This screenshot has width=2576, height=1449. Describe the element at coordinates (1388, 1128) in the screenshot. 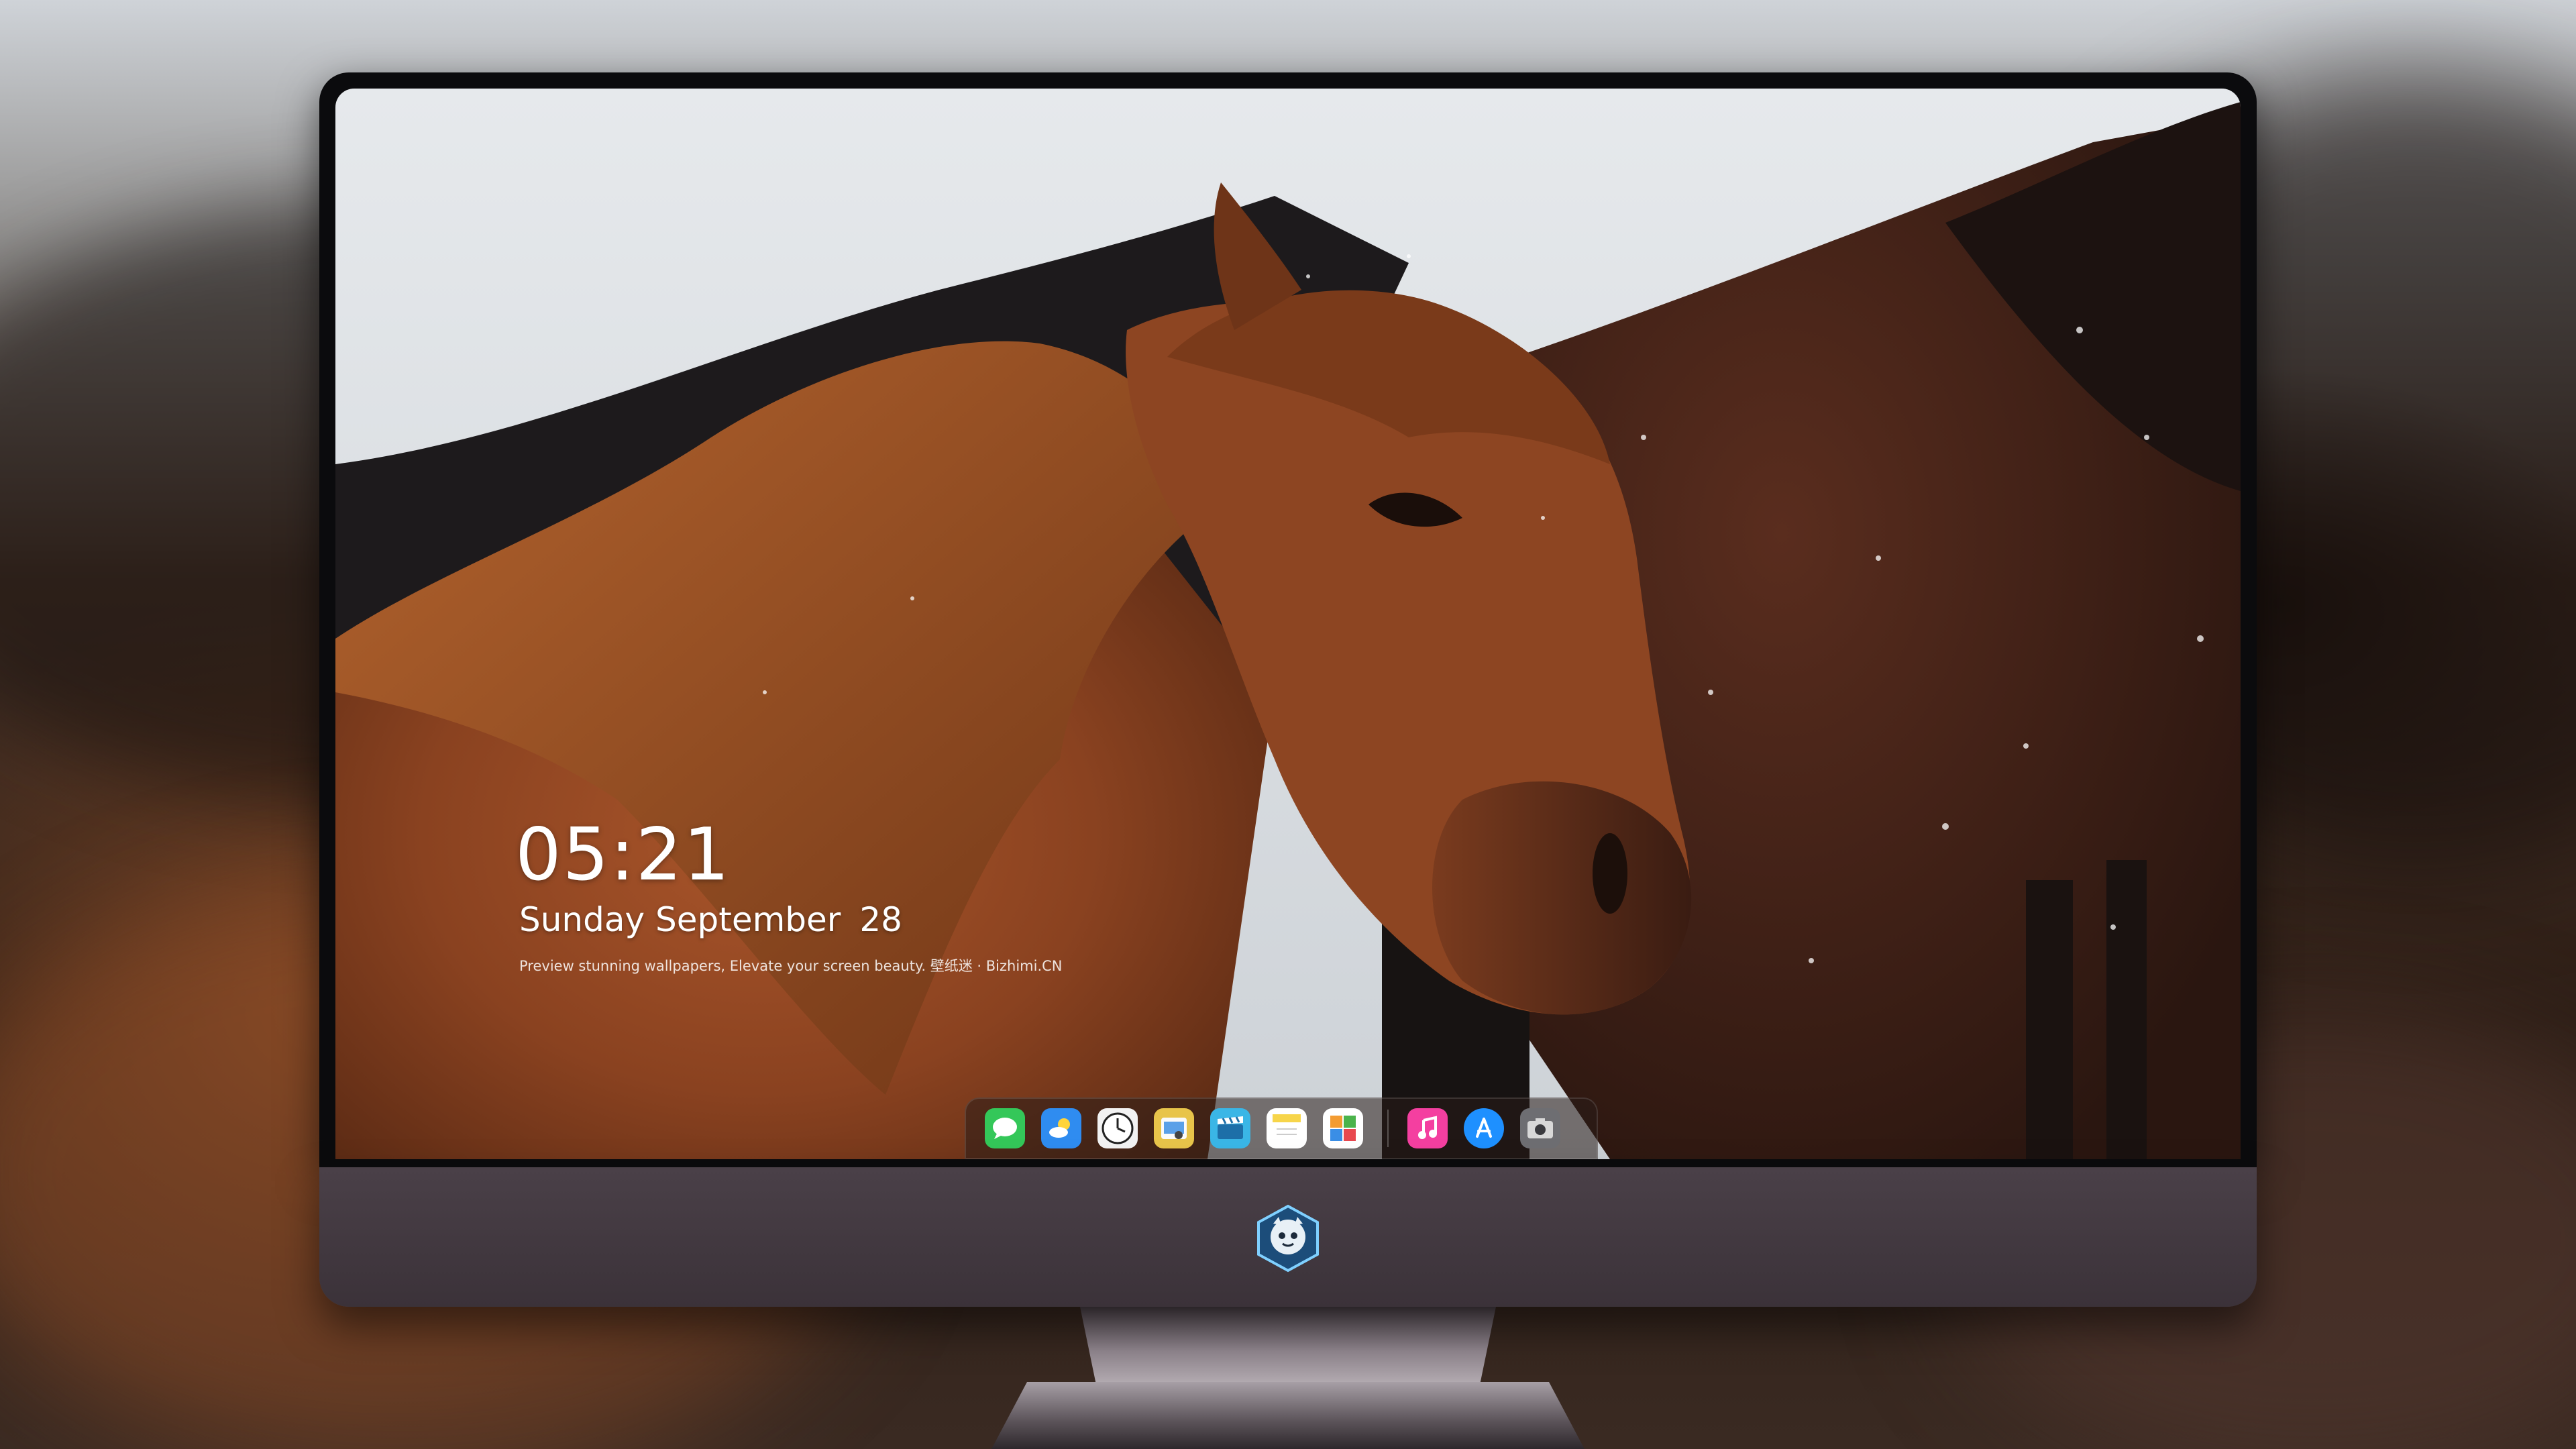

I see `dock-separator` at that location.